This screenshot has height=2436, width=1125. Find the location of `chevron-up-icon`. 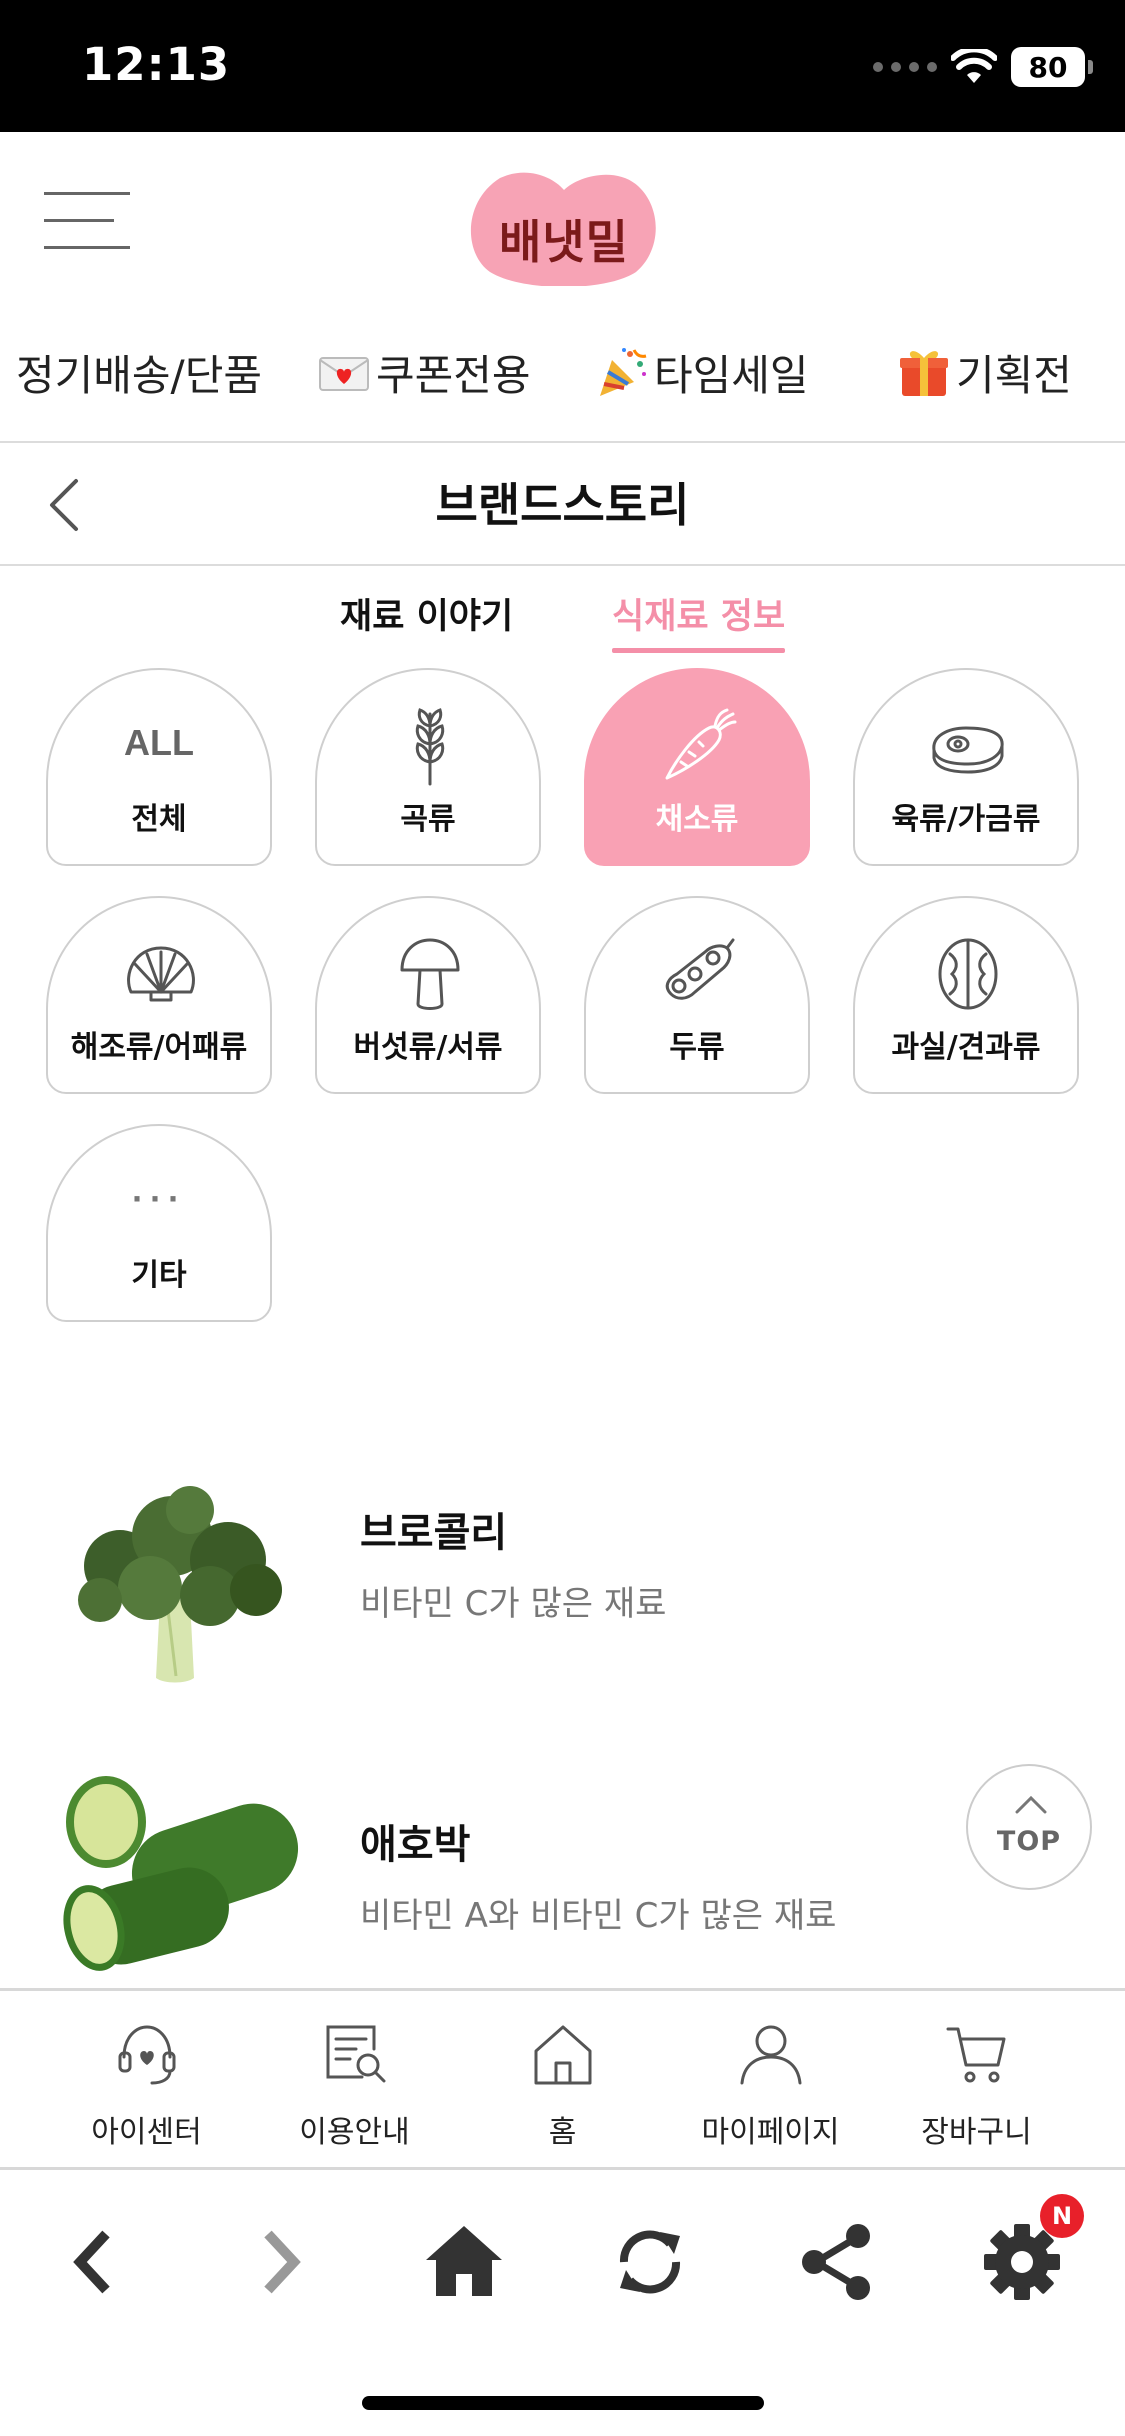

chevron-up-icon is located at coordinates (1031, 1804).